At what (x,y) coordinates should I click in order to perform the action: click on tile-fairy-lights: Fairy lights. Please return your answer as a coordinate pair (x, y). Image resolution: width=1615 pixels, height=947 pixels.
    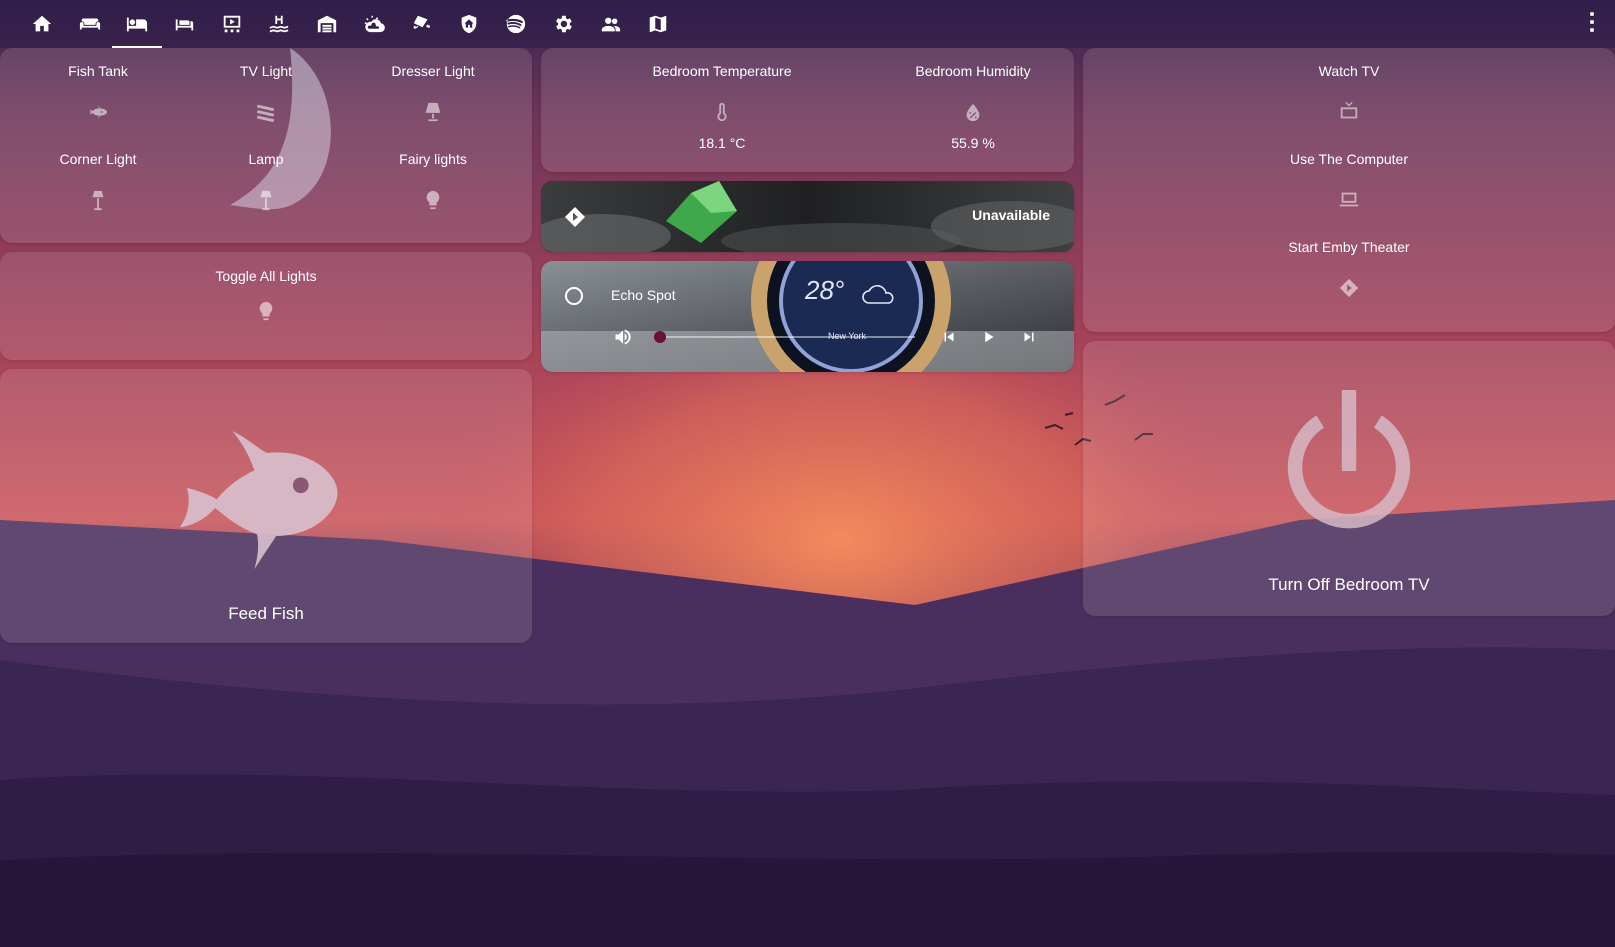
    Looking at the image, I should click on (433, 181).